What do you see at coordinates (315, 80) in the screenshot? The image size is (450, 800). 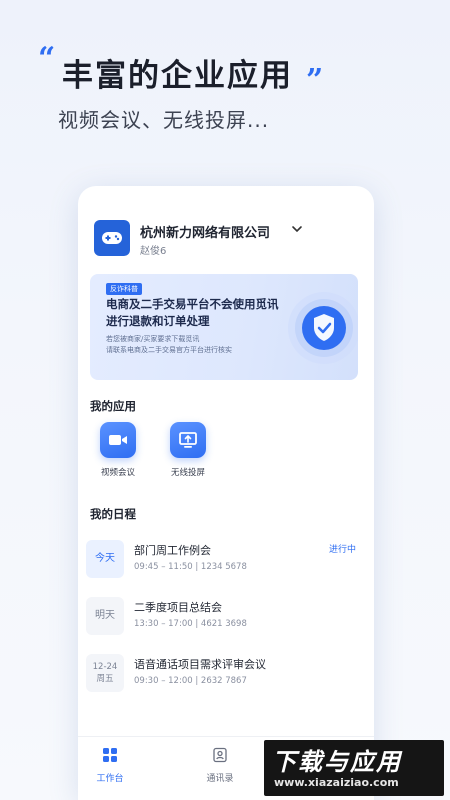 I see `quote-close-icon: ”` at bounding box center [315, 80].